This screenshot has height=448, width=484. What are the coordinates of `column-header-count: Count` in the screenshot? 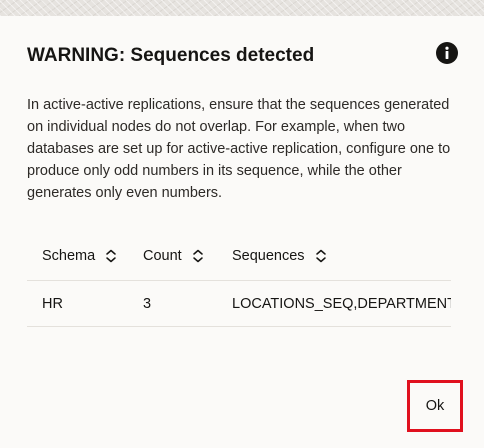 It's located at (172, 256).